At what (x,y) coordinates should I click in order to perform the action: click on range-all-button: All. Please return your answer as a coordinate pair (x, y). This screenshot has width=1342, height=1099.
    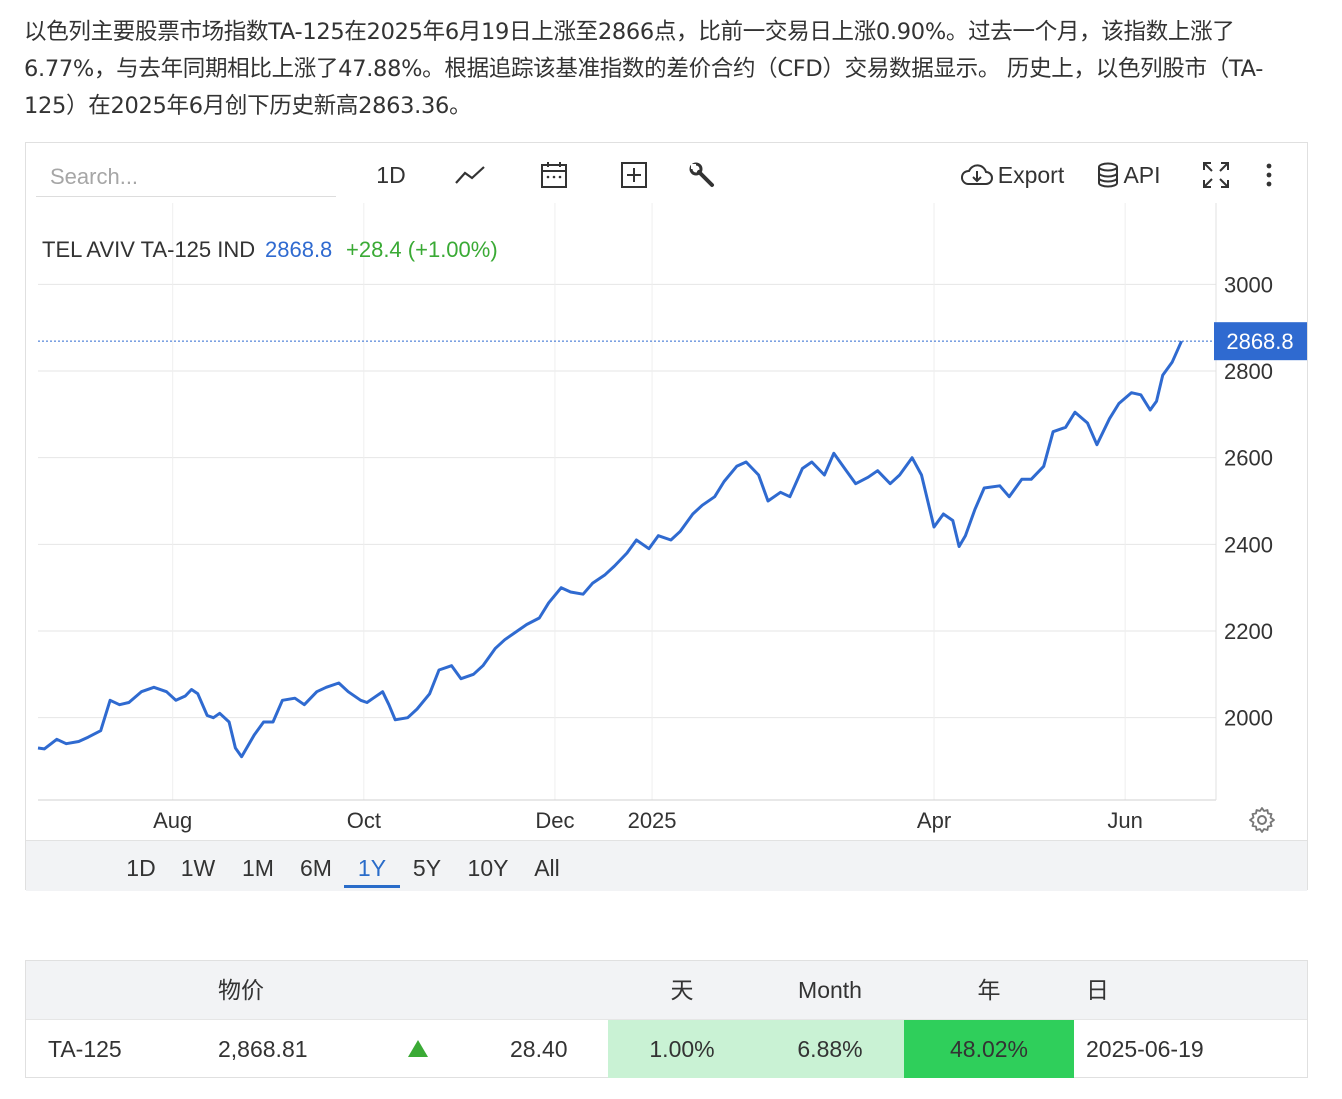
    Looking at the image, I should click on (547, 868).